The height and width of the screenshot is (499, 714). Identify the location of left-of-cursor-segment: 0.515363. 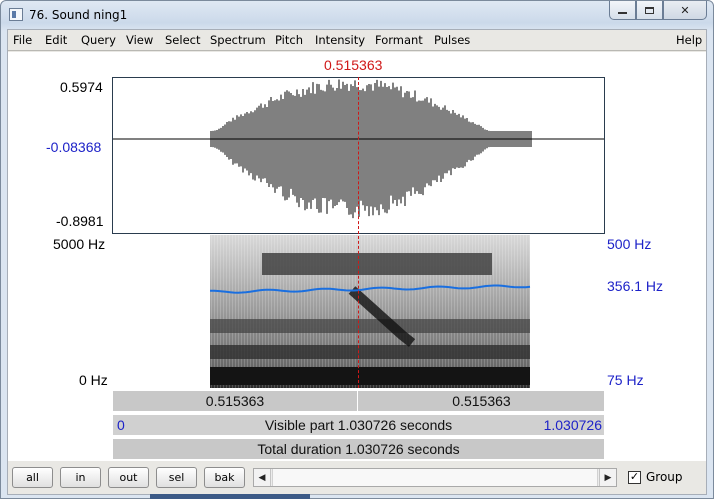
(235, 401).